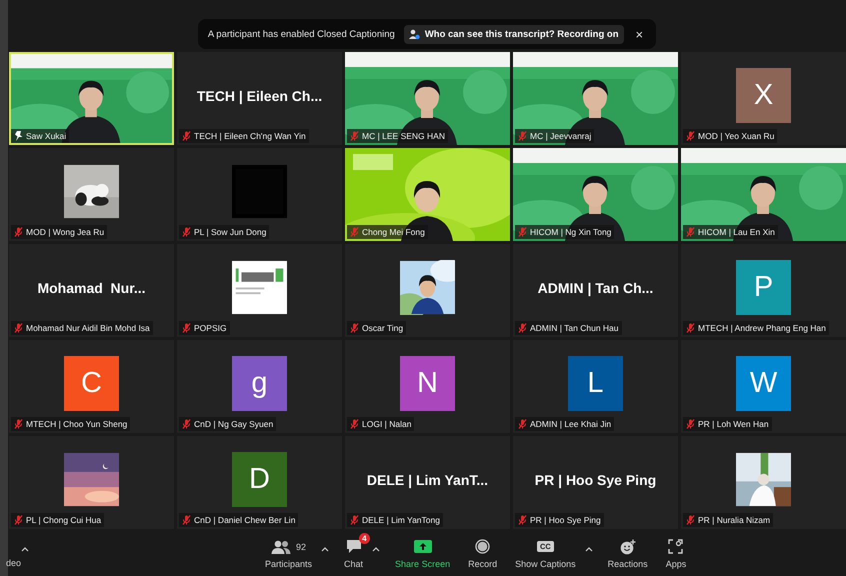 The image size is (846, 576). What do you see at coordinates (482, 546) in the screenshot?
I see `record-icon` at bounding box center [482, 546].